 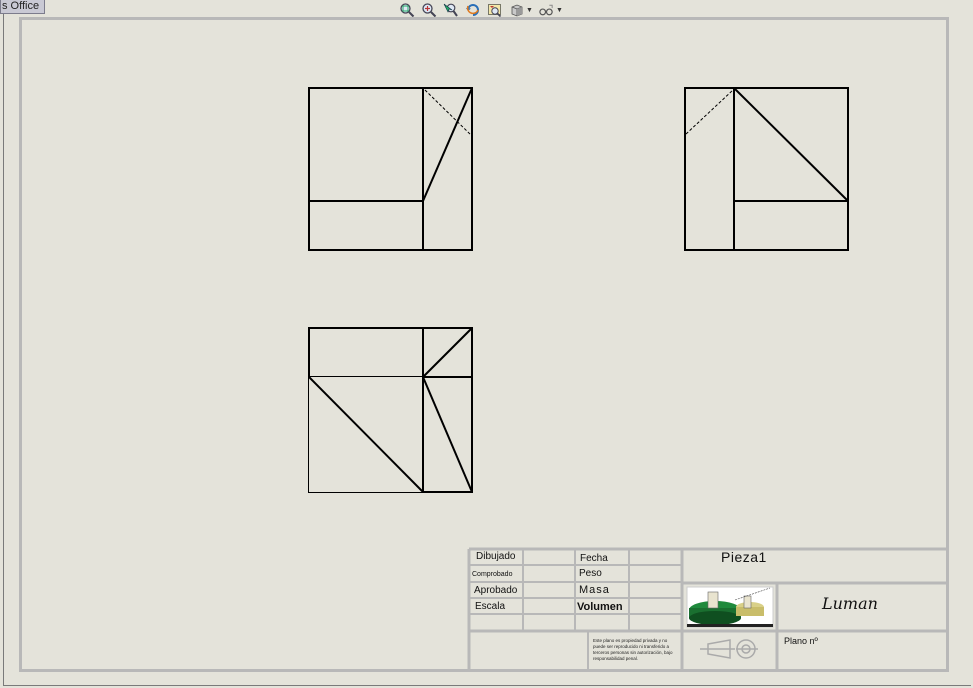 I want to click on fecha-label: Fecha, so click(x=594, y=558).